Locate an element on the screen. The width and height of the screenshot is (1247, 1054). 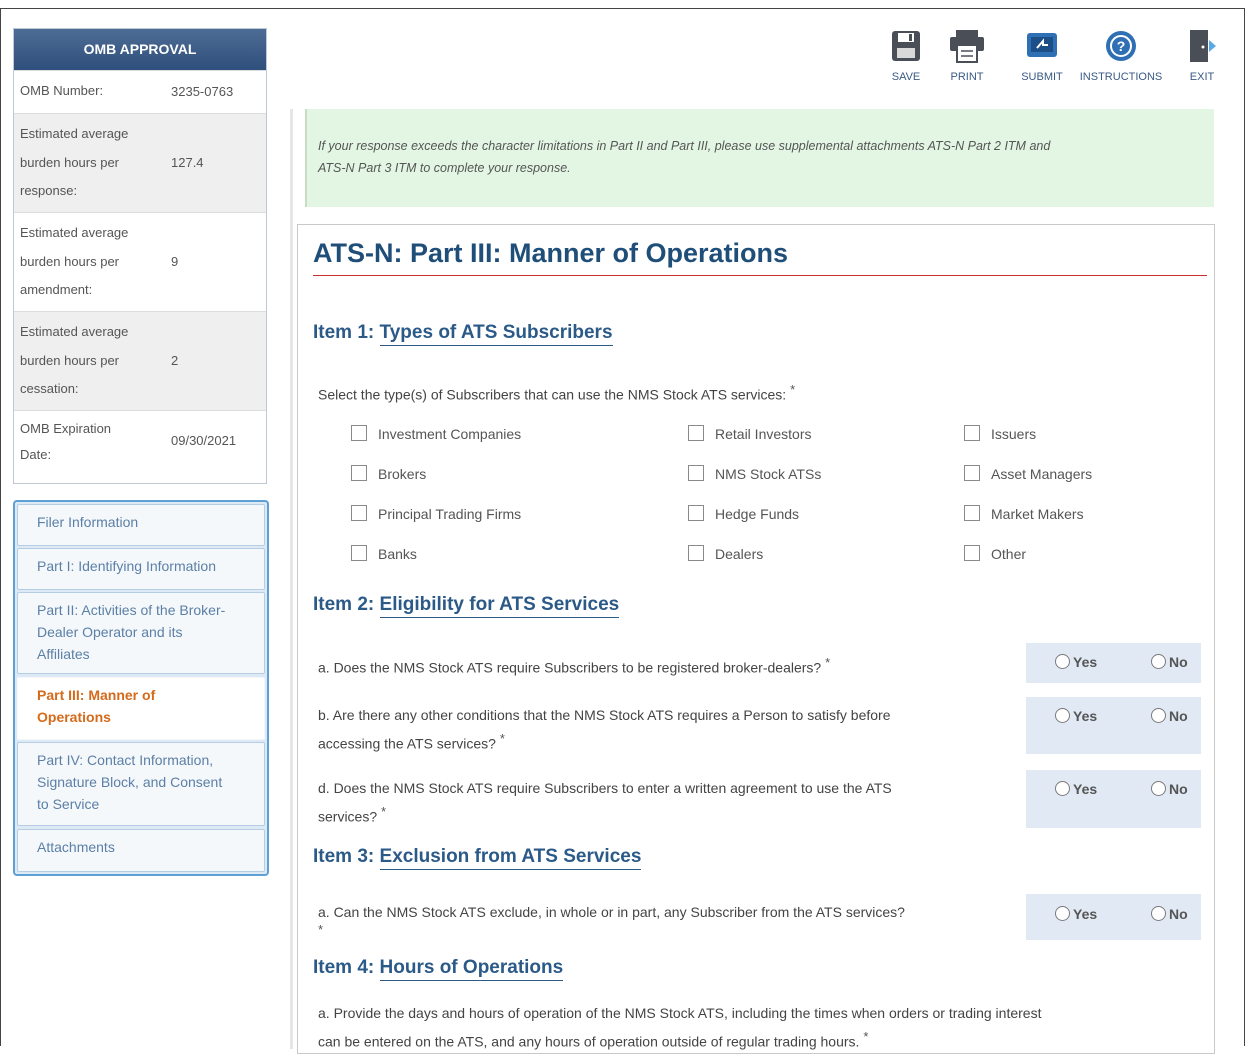
submit-icon is located at coordinates (1042, 45).